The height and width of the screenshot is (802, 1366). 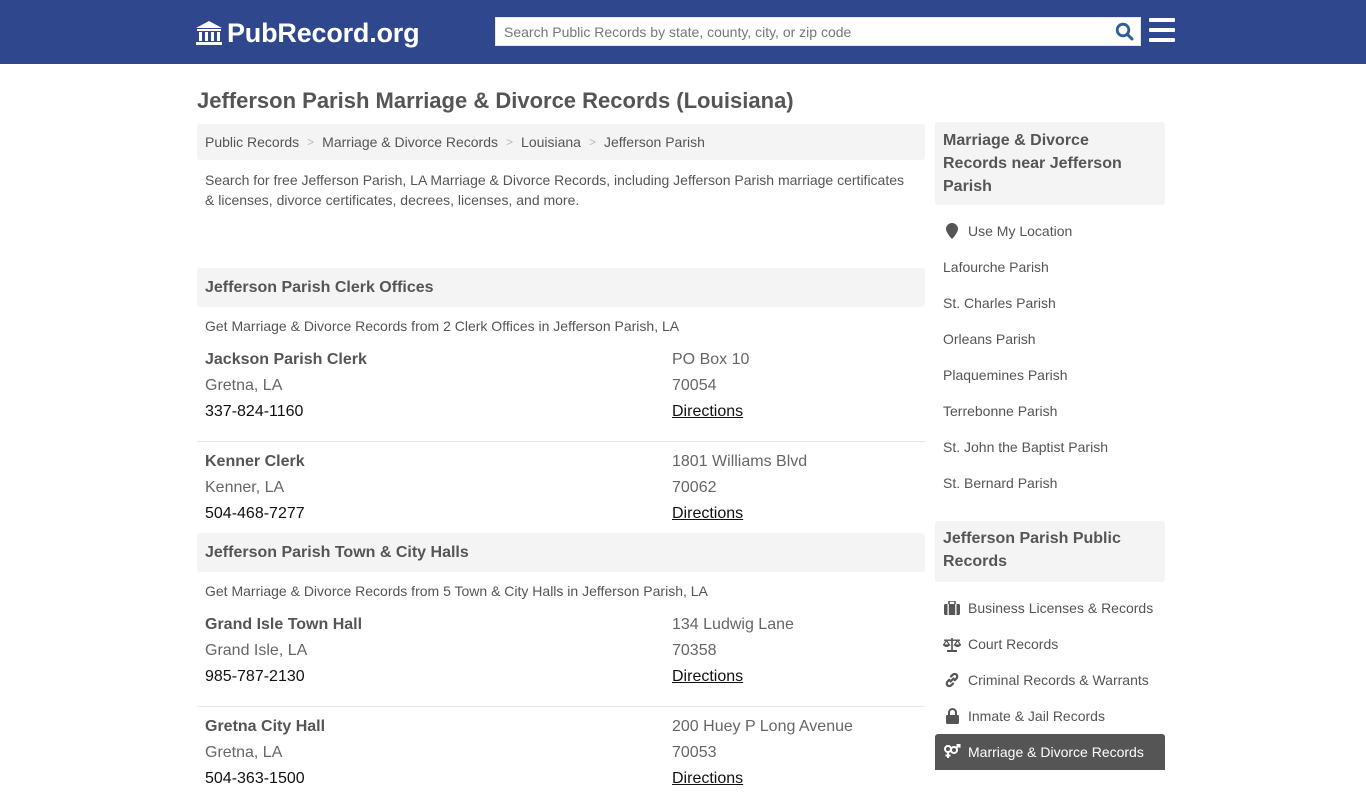 I want to click on section-heading-clerk-offices: Jefferson Parish Clerk Offices, so click(x=561, y=287).